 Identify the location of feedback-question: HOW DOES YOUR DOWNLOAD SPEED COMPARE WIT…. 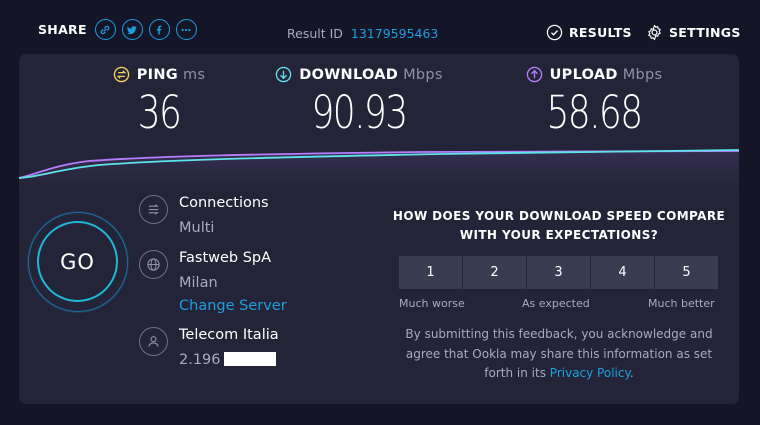
(559, 225).